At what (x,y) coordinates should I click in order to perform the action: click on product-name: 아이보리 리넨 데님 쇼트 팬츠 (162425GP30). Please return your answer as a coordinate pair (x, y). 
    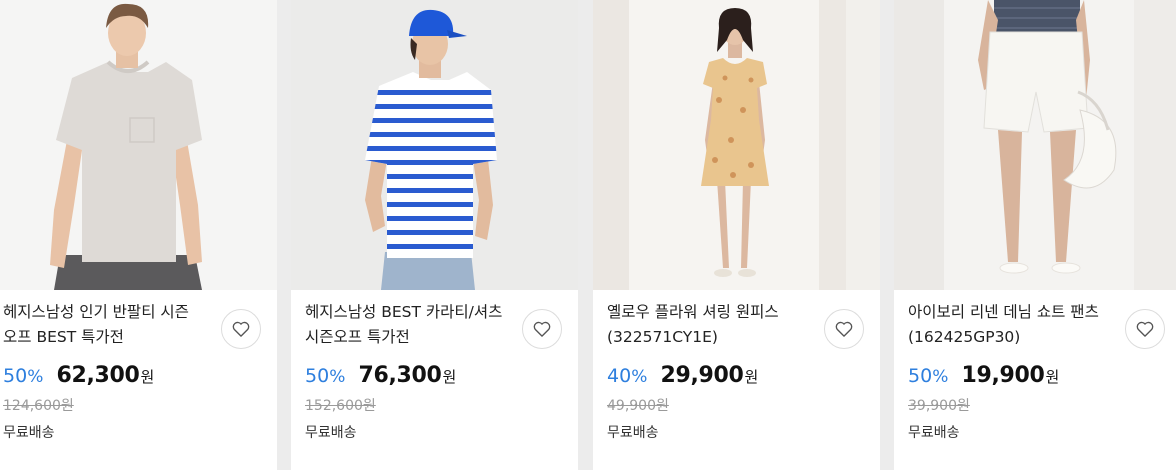
    Looking at the image, I should click on (1013, 325).